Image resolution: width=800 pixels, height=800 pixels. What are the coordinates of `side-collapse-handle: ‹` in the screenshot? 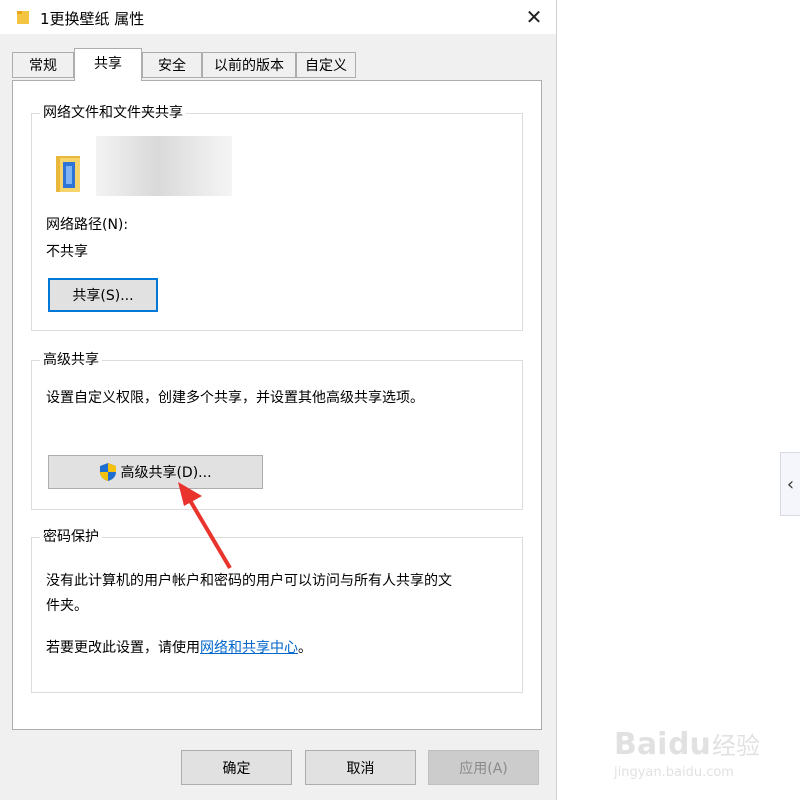 It's located at (790, 484).